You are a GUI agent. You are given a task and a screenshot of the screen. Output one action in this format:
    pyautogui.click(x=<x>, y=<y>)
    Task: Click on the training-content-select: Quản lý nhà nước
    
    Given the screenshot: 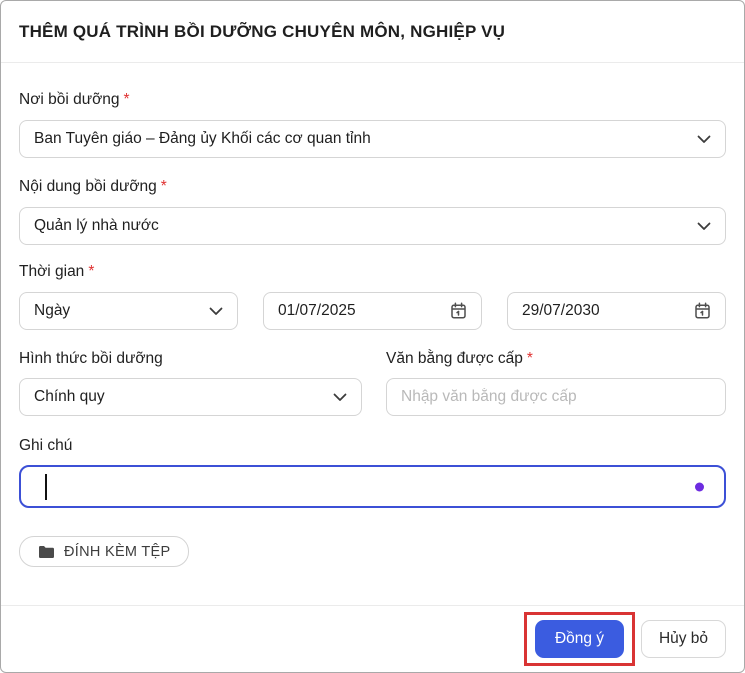 What is the action you would take?
    pyautogui.click(x=372, y=226)
    